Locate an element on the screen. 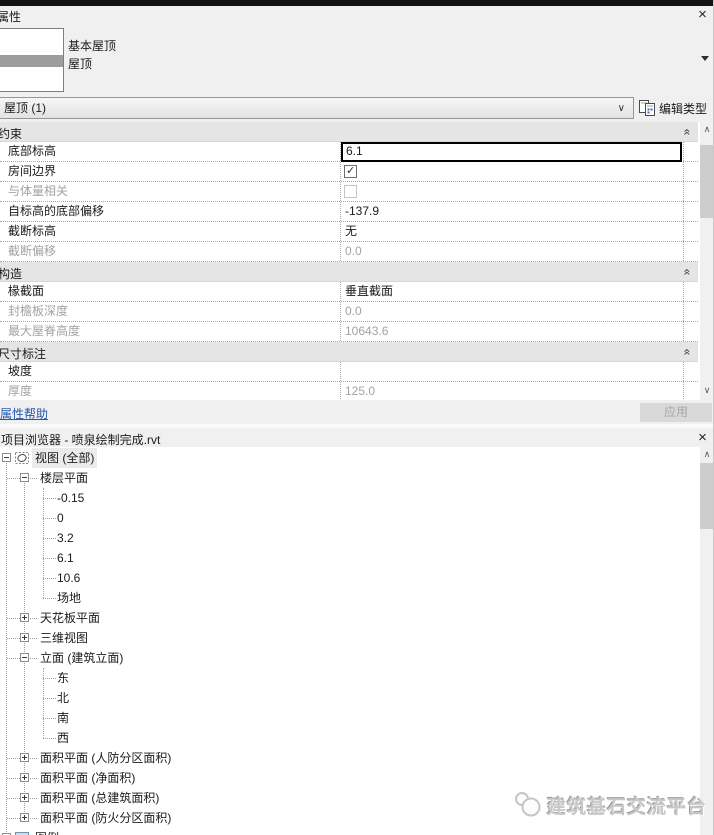 This screenshot has height=835, width=714. property-value: ✓ is located at coordinates (512, 171).